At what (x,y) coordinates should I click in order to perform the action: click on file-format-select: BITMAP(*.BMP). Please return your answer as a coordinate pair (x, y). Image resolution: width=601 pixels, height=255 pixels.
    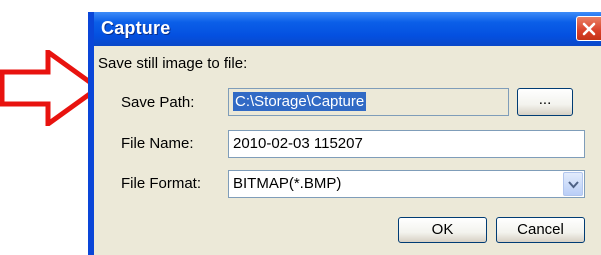
    Looking at the image, I should click on (406, 184).